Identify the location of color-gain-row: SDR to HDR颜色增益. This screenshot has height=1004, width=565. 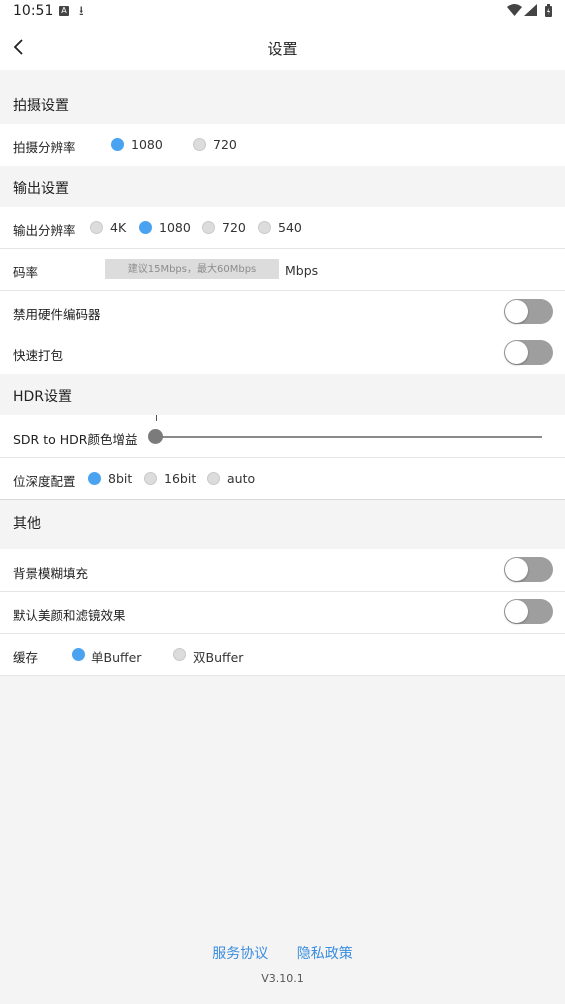
(282, 436).